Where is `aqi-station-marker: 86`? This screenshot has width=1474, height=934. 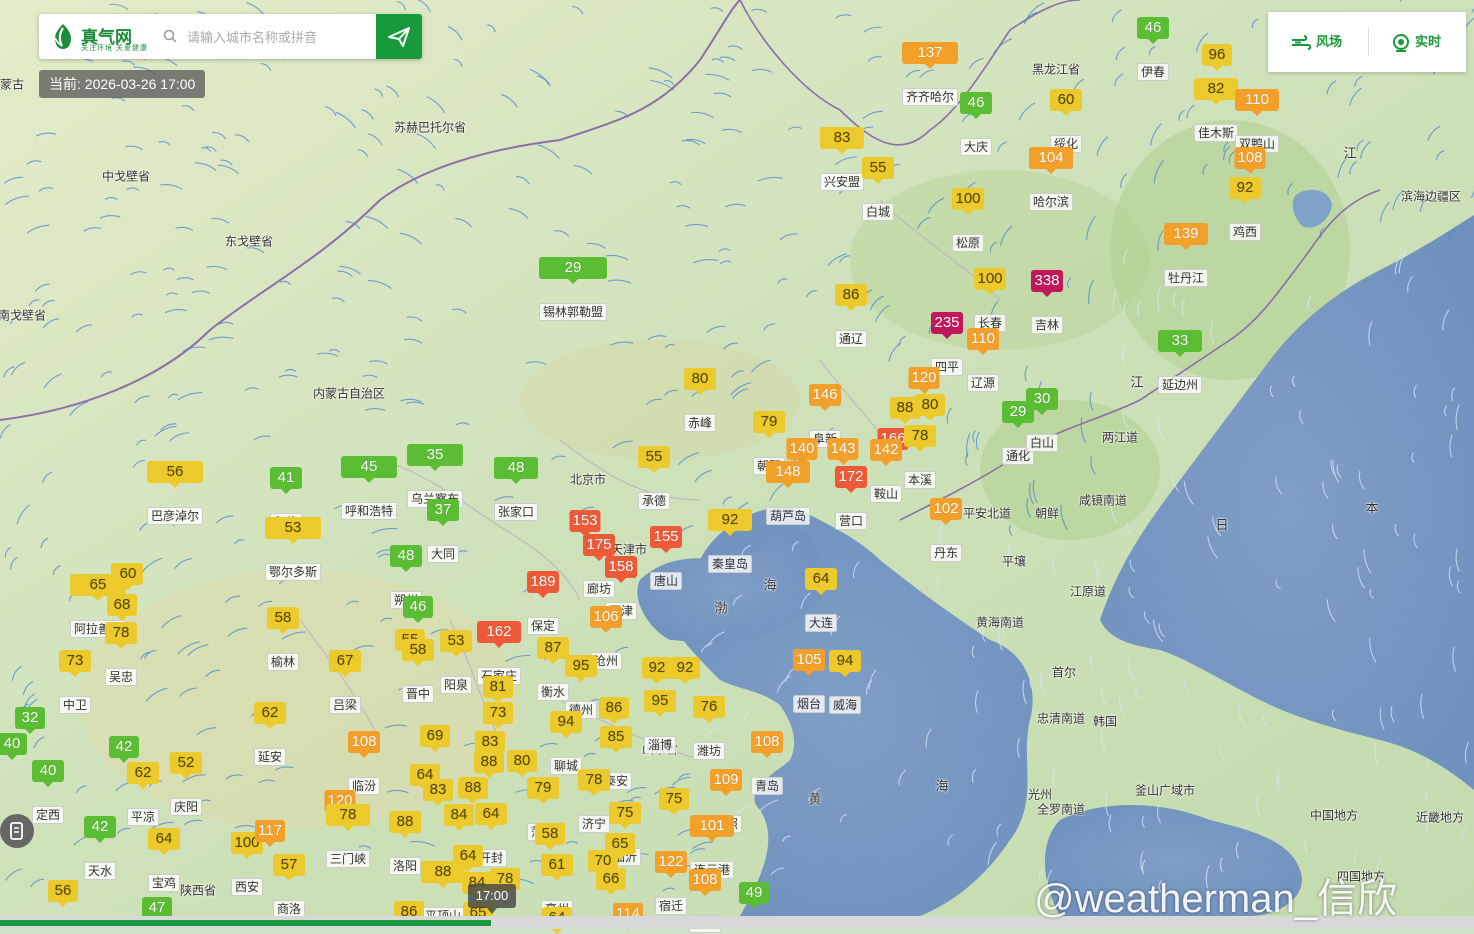
aqi-station-marker: 86 is located at coordinates (614, 710).